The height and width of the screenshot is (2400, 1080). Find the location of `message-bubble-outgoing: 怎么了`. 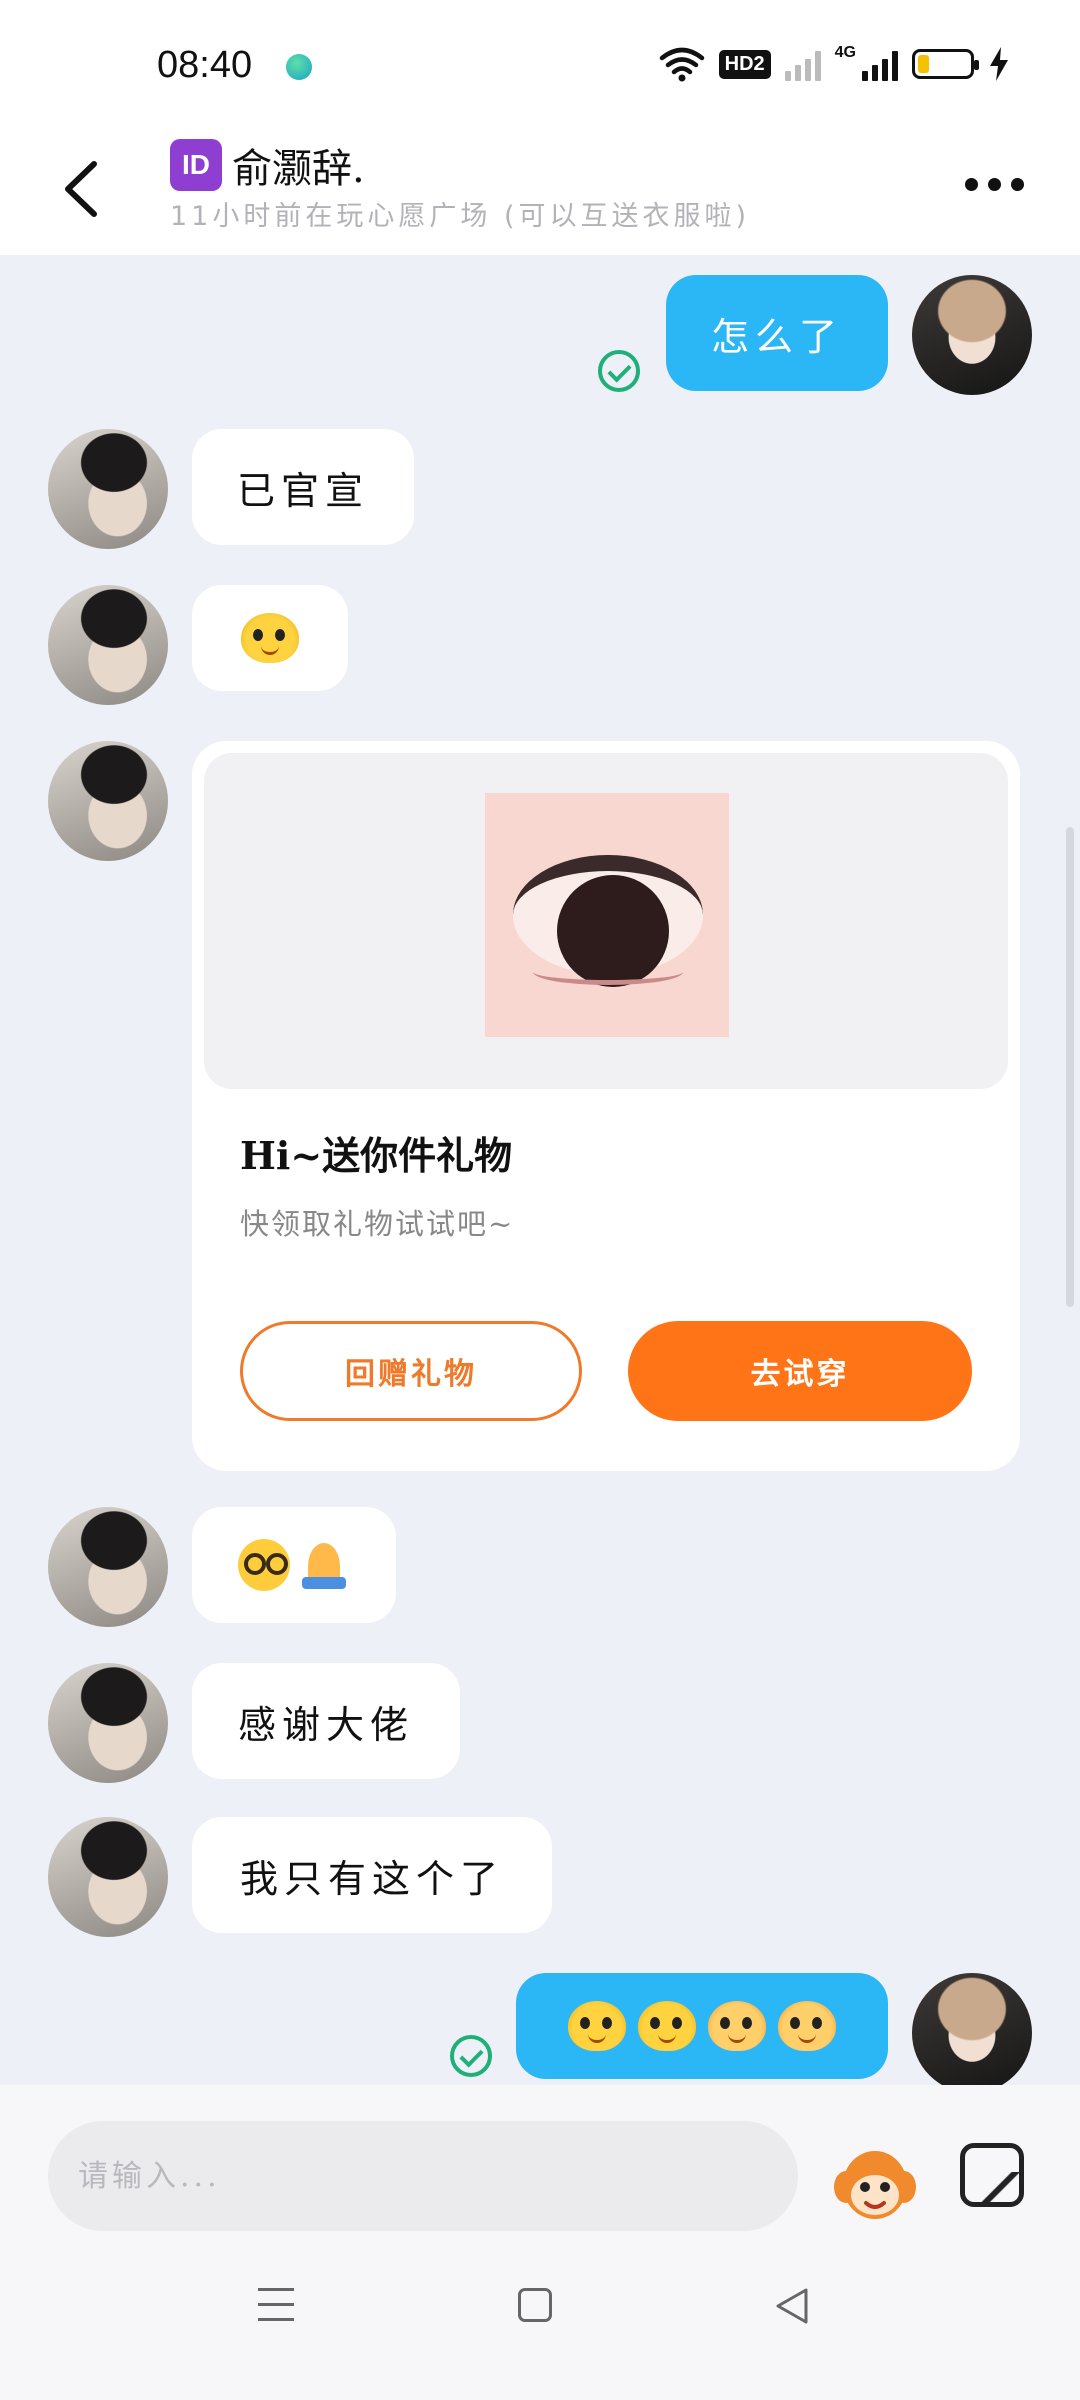

message-bubble-outgoing: 怎么了 is located at coordinates (777, 333).